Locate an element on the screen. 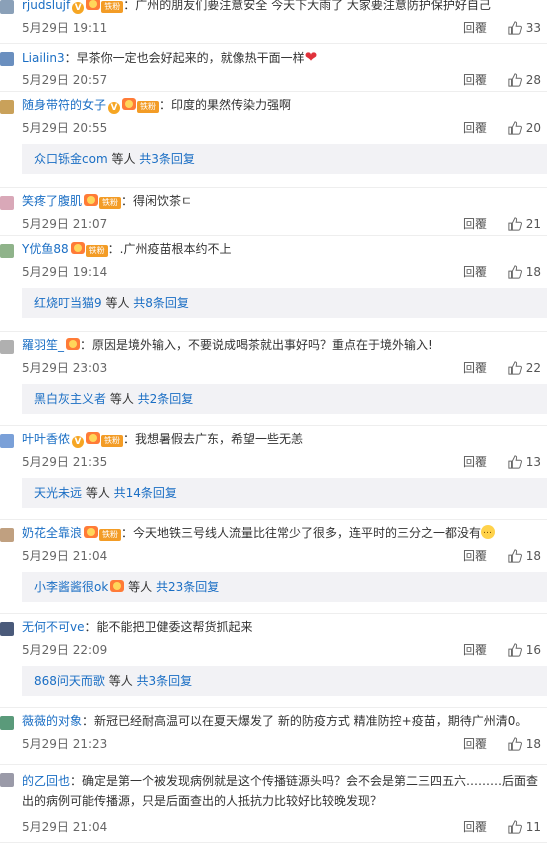  username-link: 奶花全靠浪 is located at coordinates (52, 533).